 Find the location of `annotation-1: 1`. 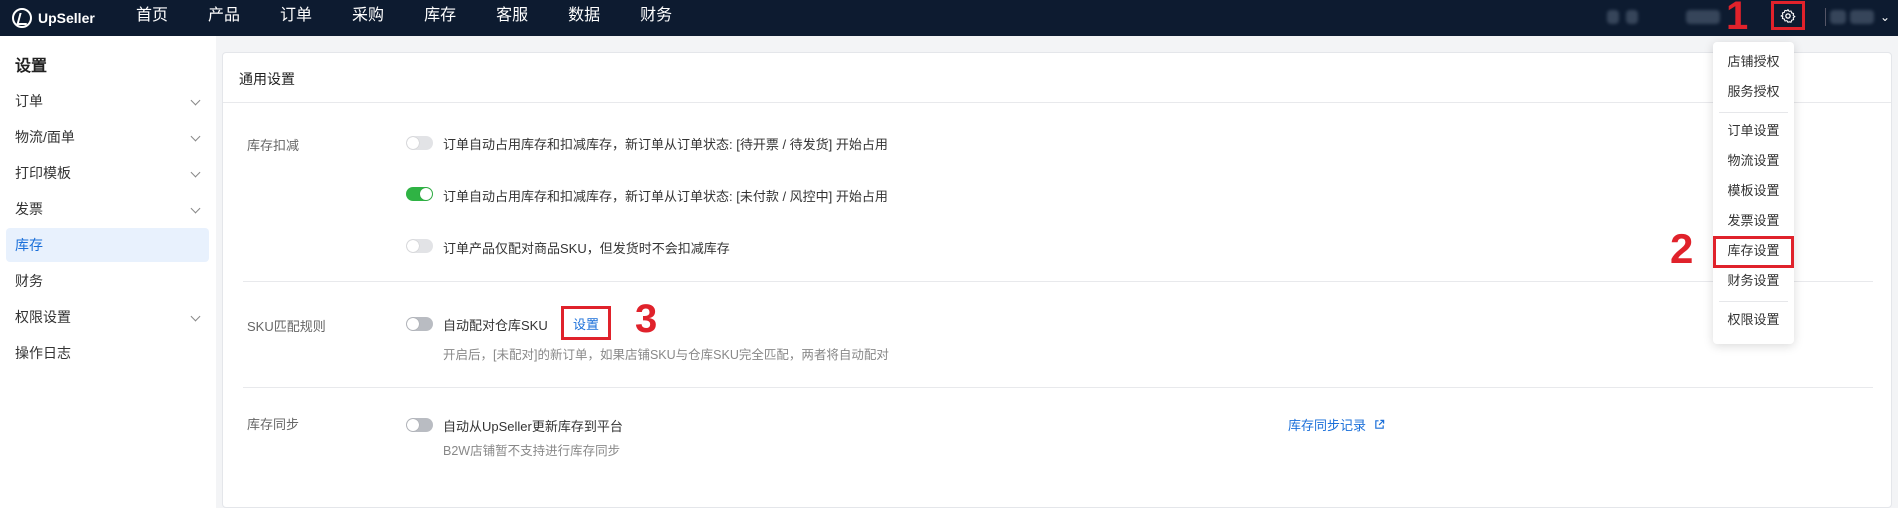

annotation-1: 1 is located at coordinates (1737, 19).